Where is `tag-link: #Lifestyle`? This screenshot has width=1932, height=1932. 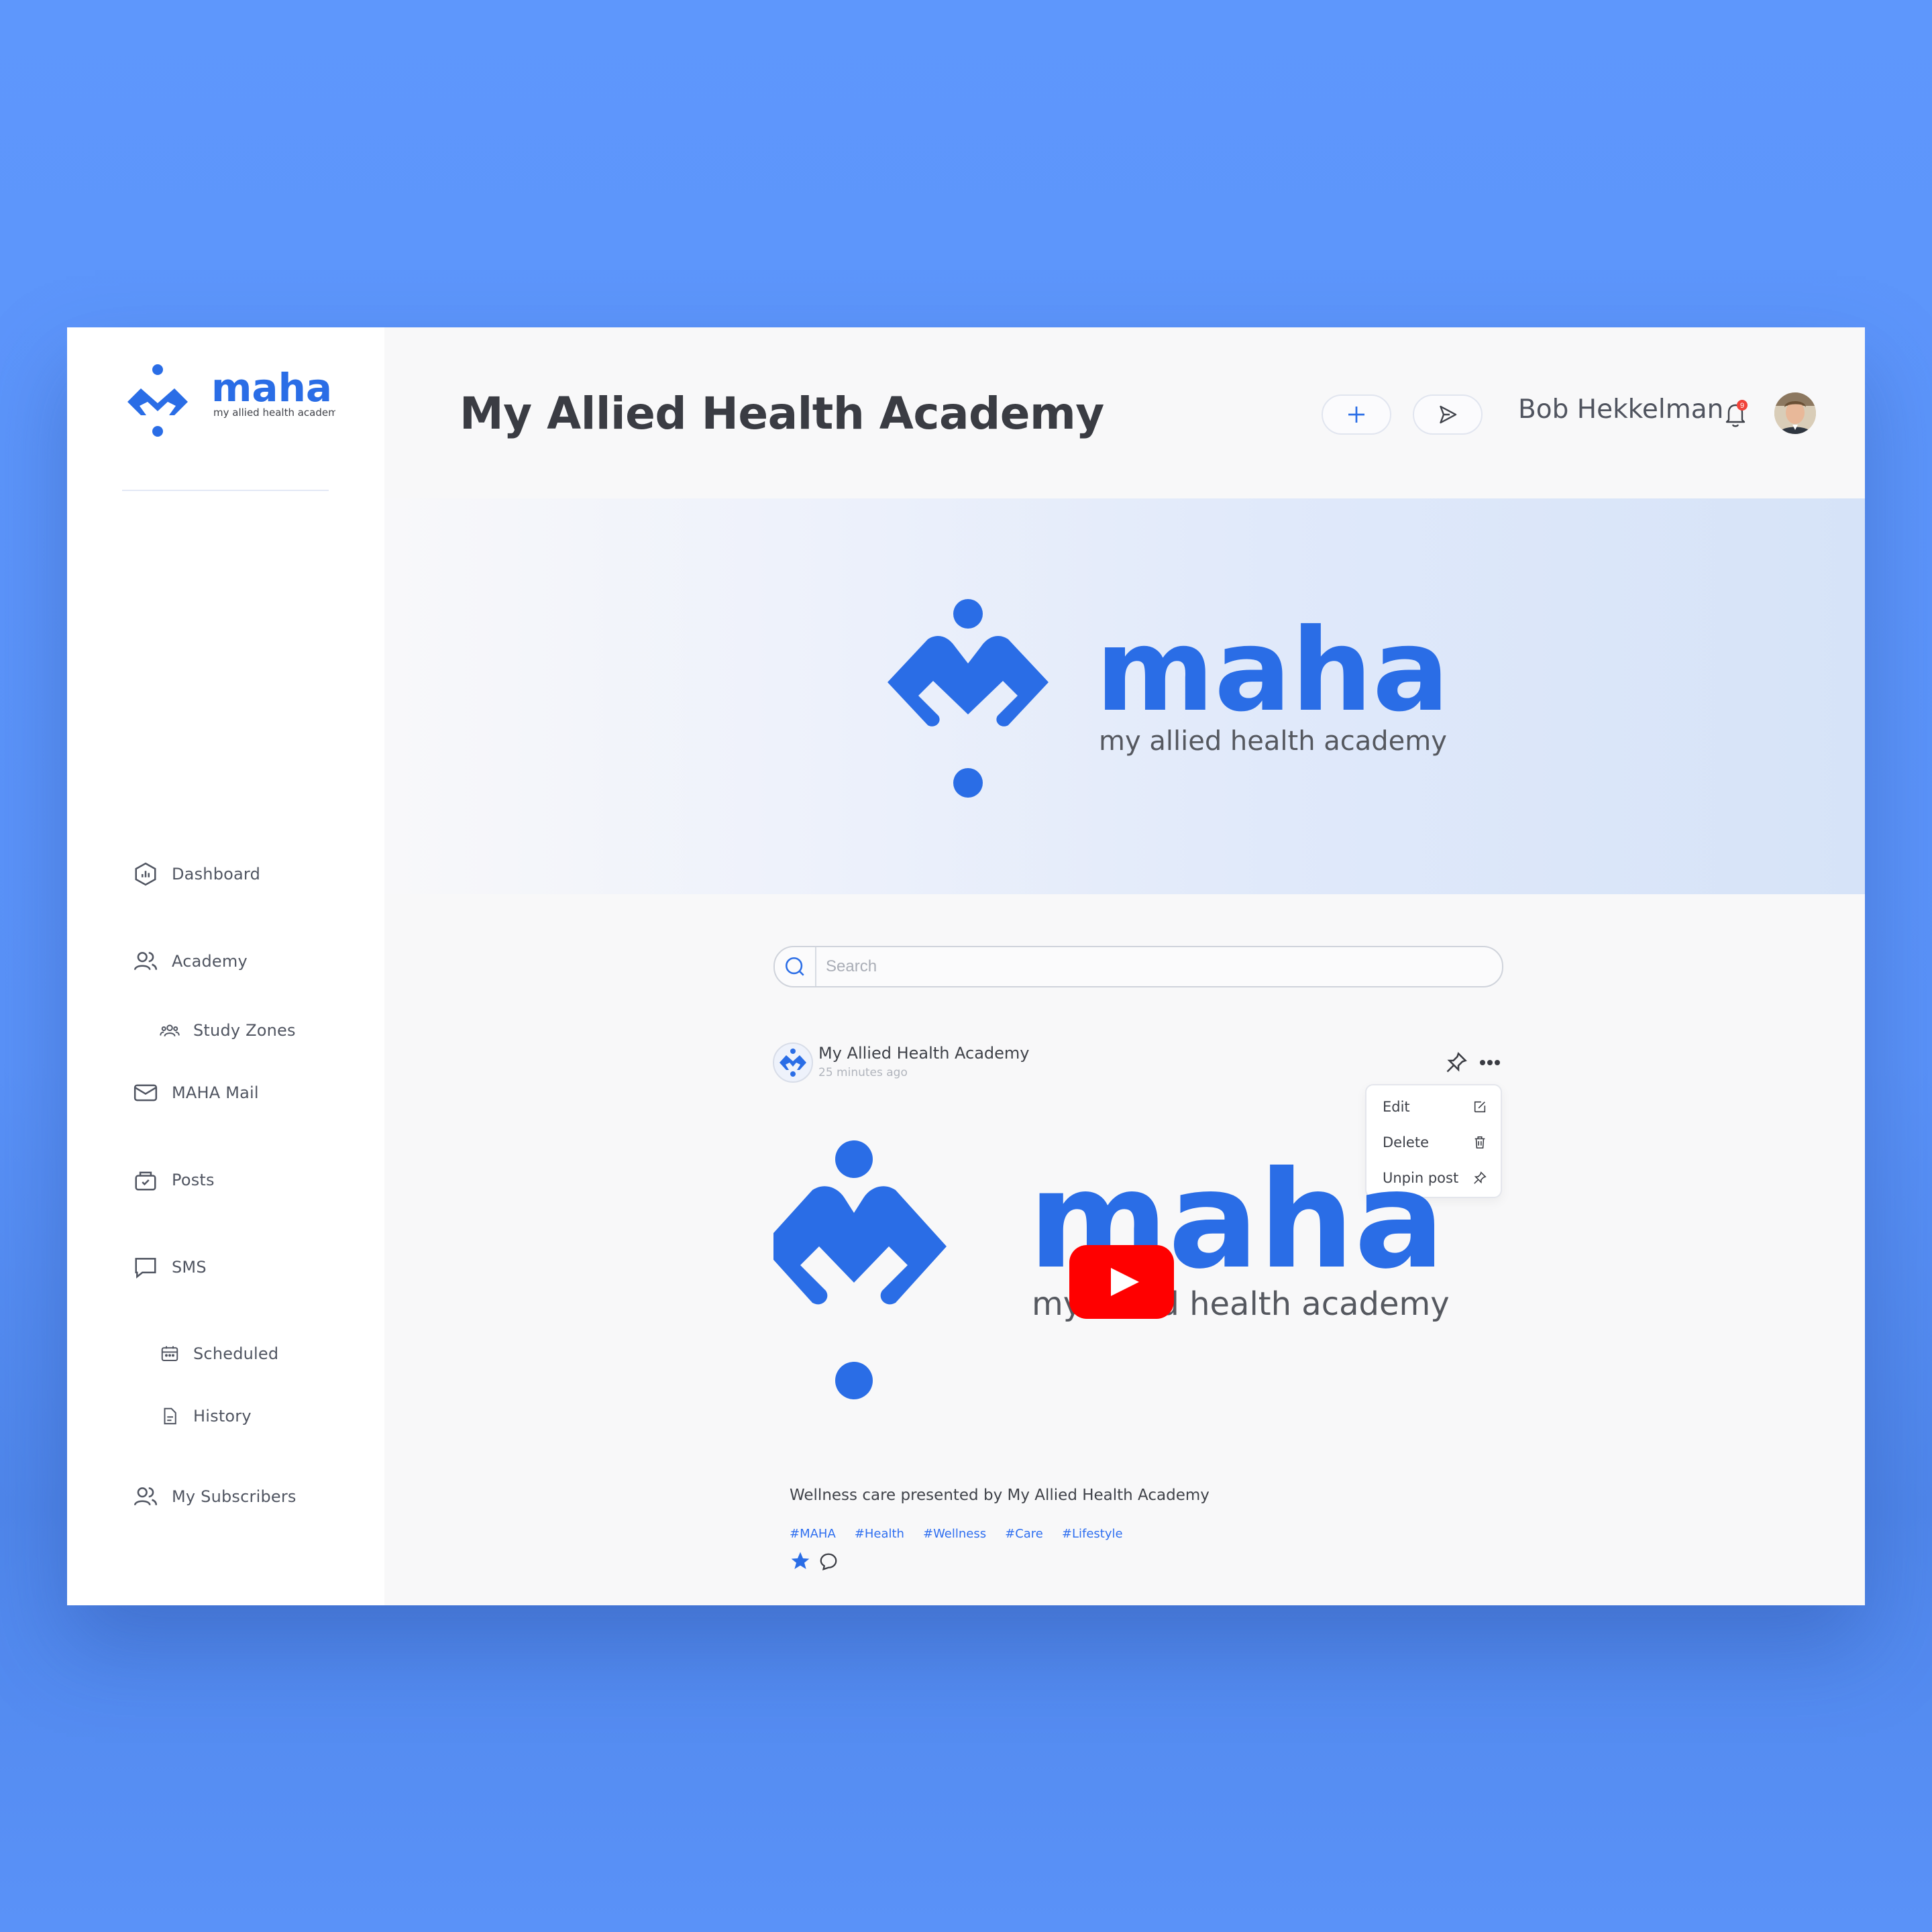
tag-link: #Lifestyle is located at coordinates (1092, 1534).